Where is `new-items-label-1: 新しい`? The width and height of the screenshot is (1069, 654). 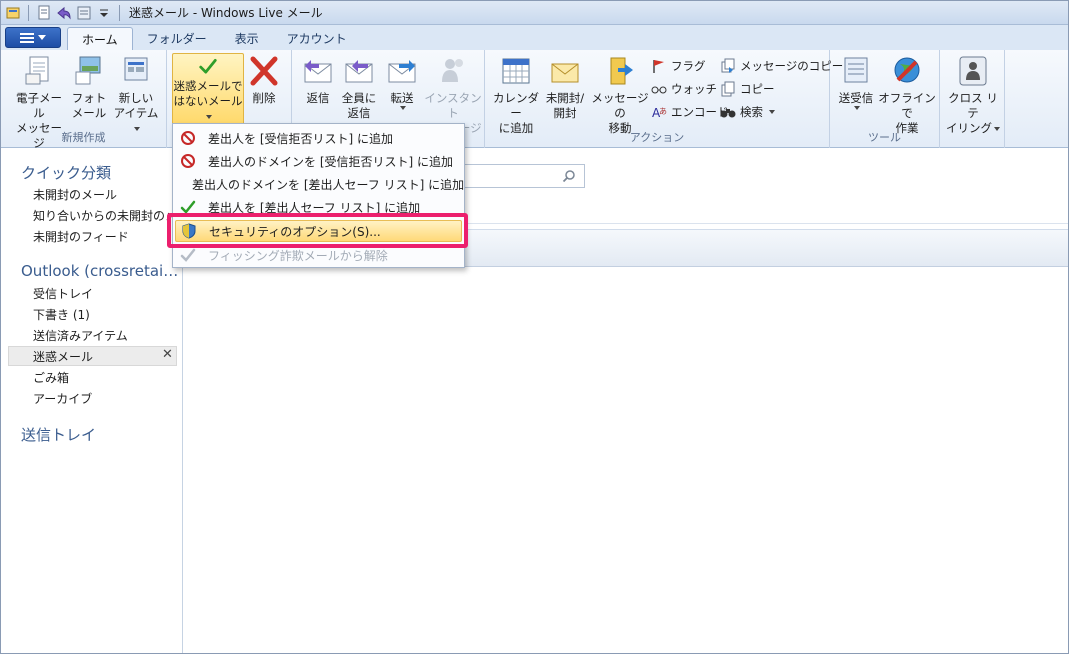 new-items-label-1: 新しい is located at coordinates (136, 98).